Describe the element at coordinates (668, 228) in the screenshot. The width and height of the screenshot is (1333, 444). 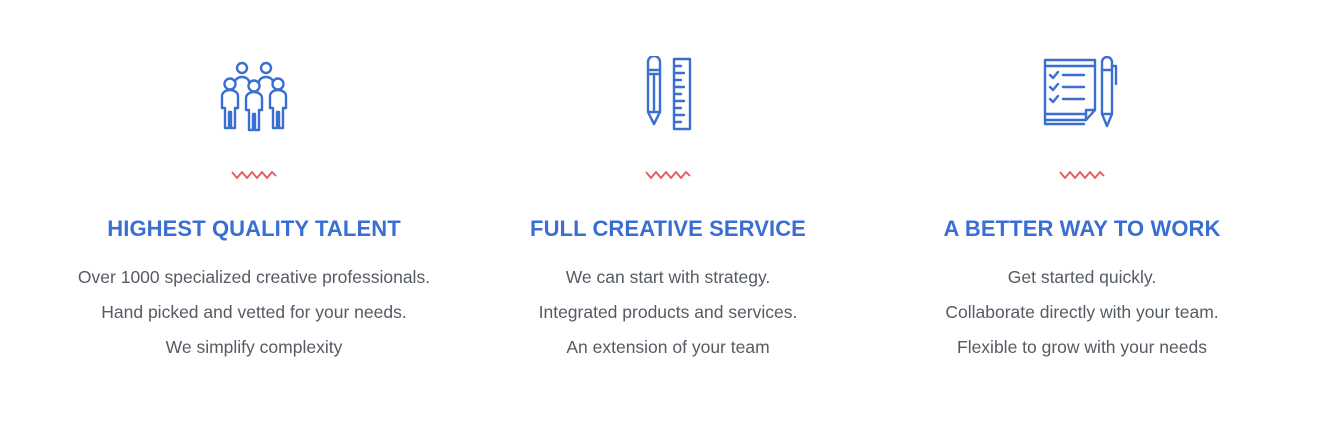
I see `feature-title: FULL CREATIVE SERVICE` at that location.